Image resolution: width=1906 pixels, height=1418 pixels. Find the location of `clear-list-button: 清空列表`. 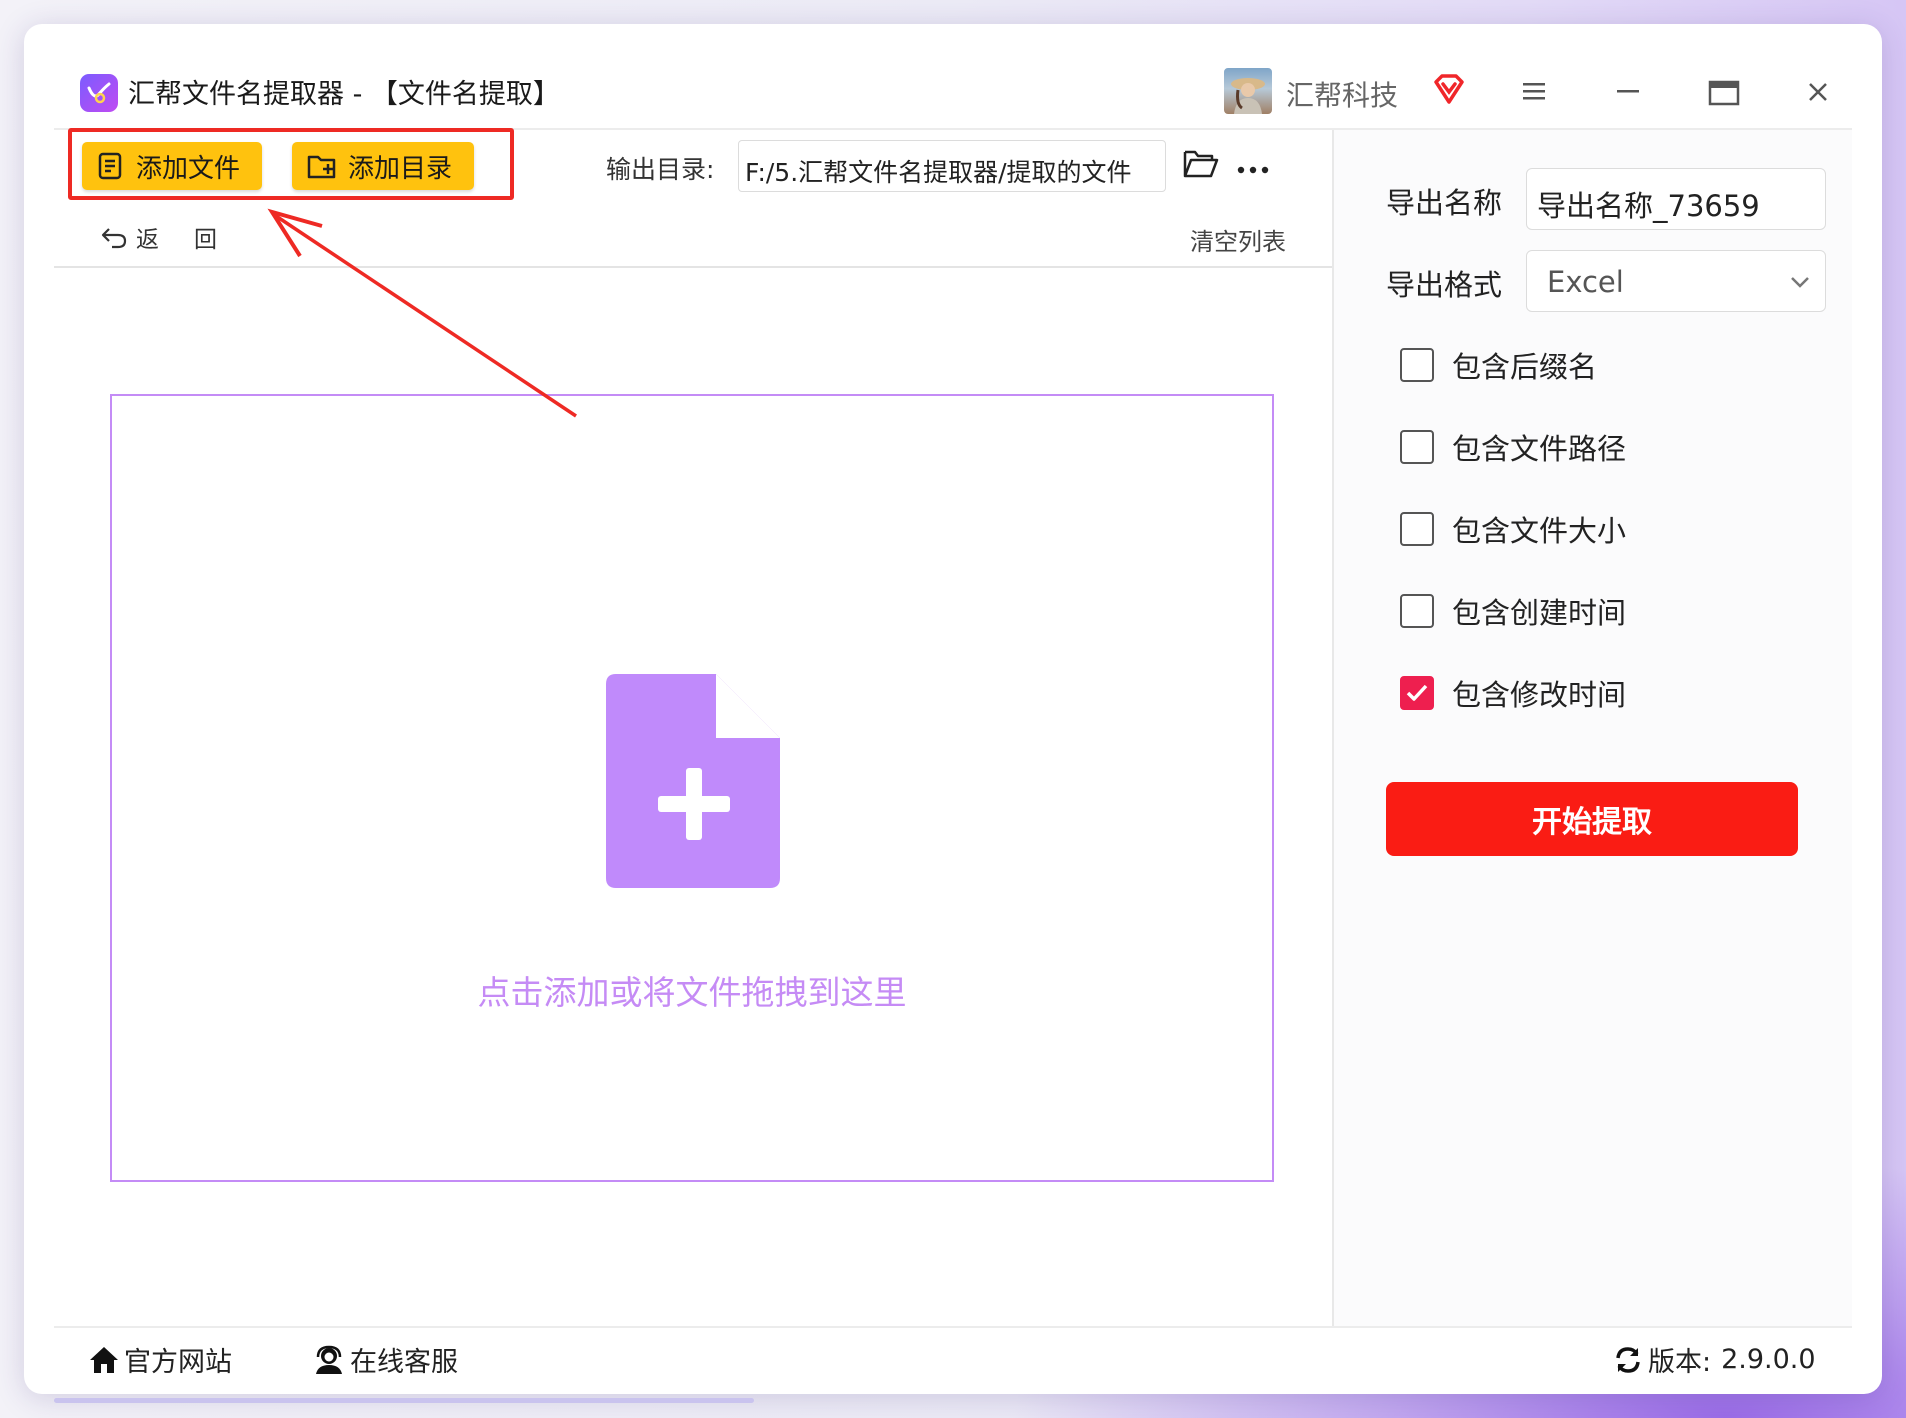

clear-list-button: 清空列表 is located at coordinates (1238, 239).